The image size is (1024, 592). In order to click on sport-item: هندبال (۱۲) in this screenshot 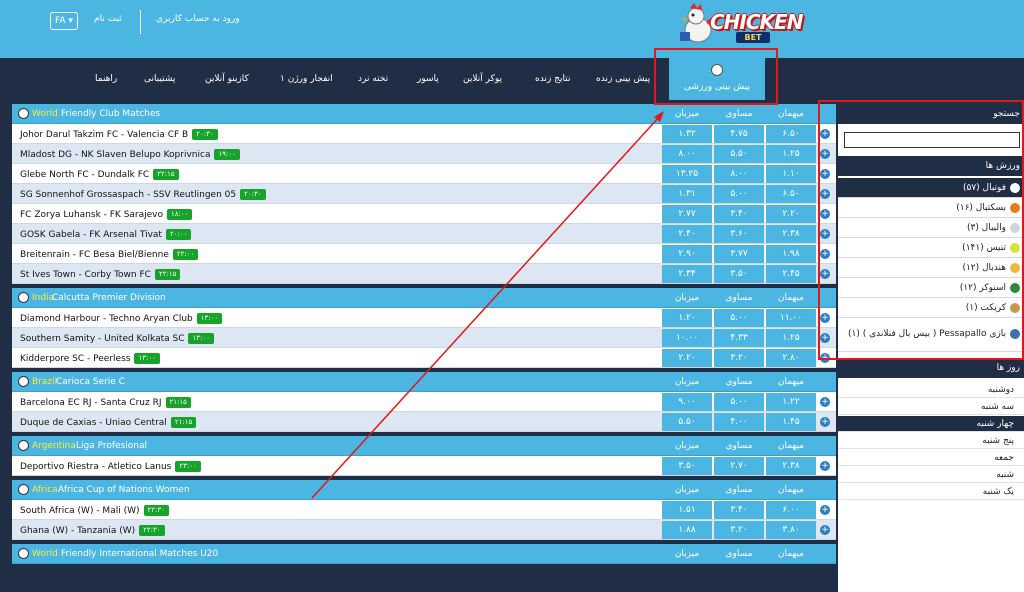, I will do `click(931, 268)`.